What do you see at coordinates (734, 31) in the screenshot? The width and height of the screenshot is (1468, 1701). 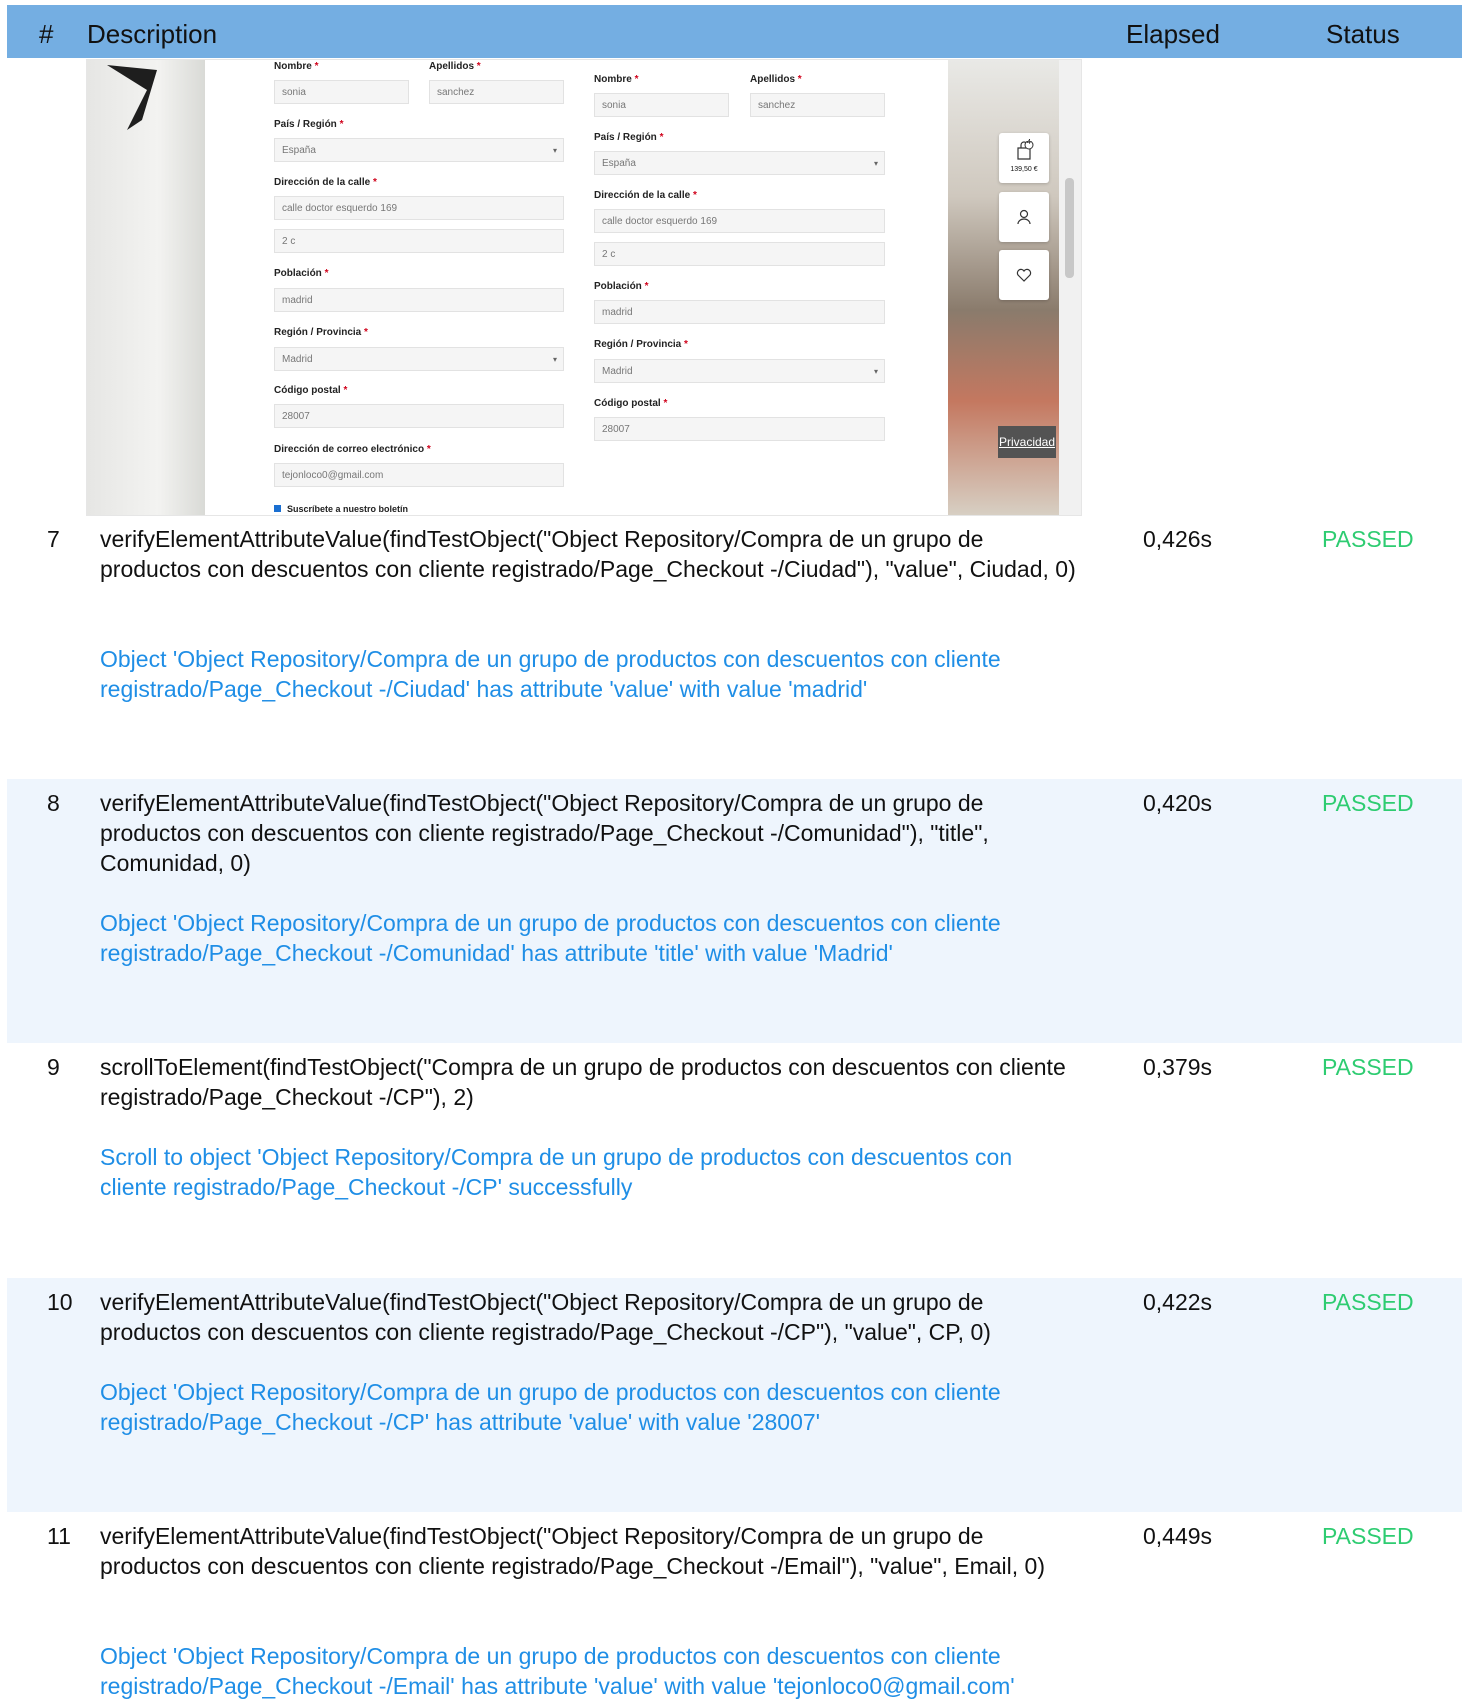 I see `table-header: # Description Elapsed Status` at bounding box center [734, 31].